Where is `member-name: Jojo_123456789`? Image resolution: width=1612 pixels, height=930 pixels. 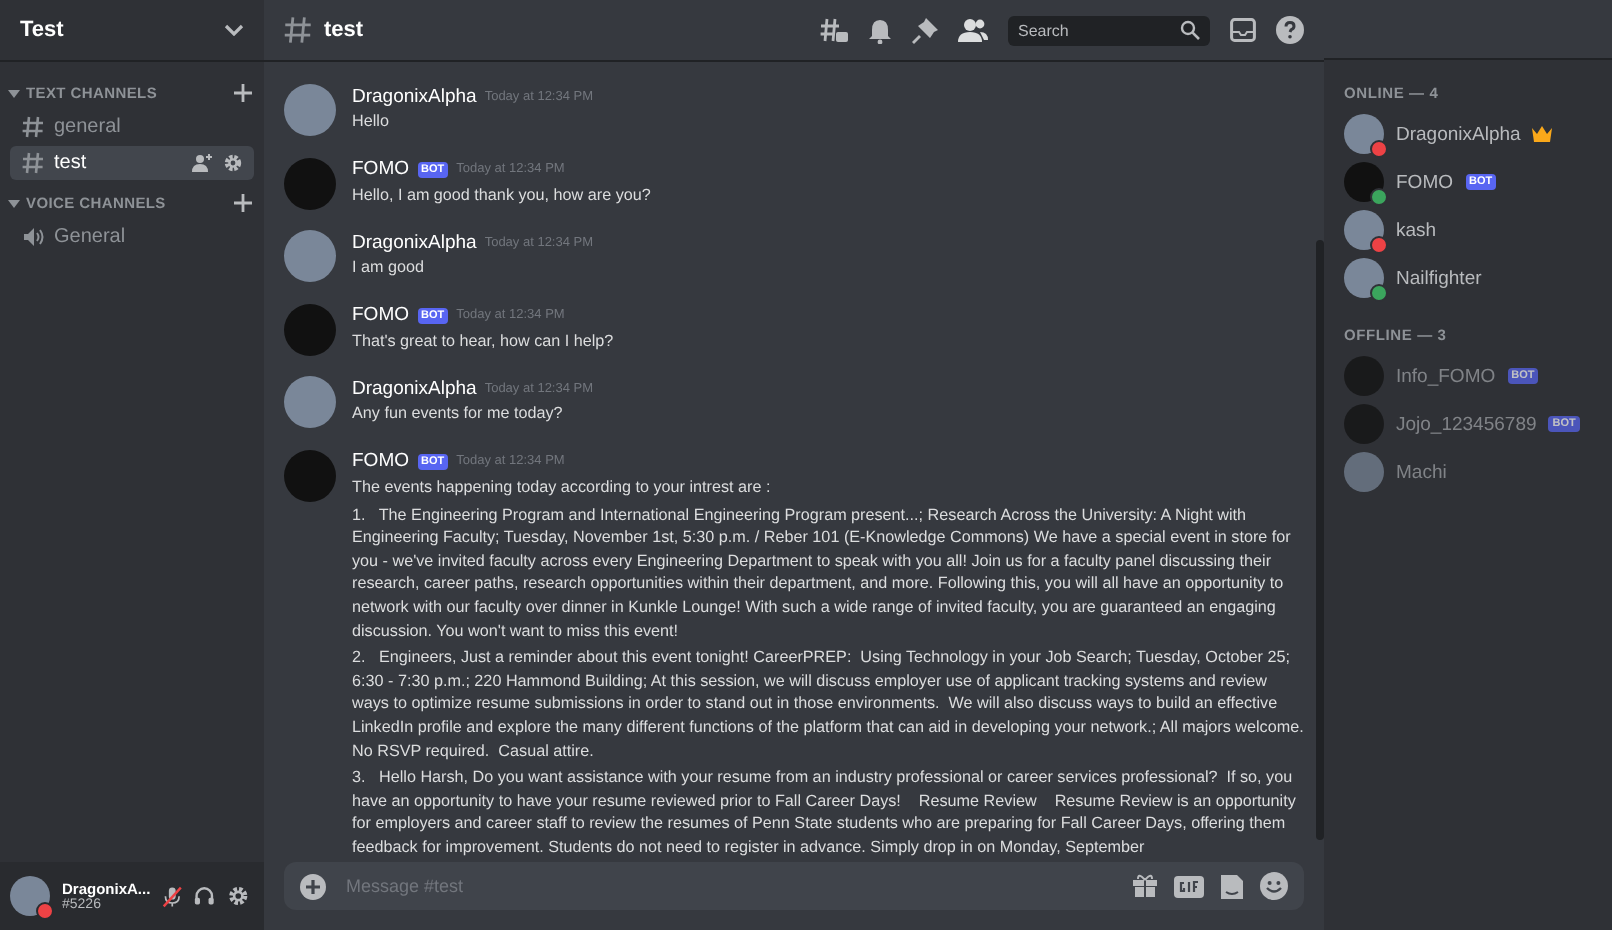
member-name: Jojo_123456789 is located at coordinates (1466, 424).